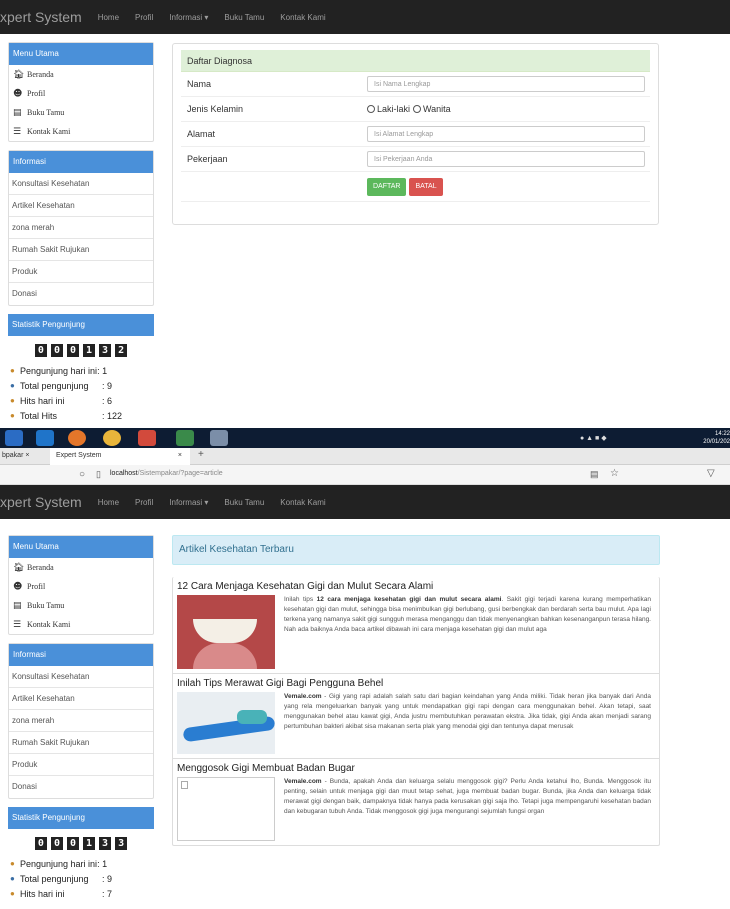 The width and height of the screenshot is (730, 909). What do you see at coordinates (506, 84) in the screenshot?
I see `nama-input: Isi Nama Lengkap` at bounding box center [506, 84].